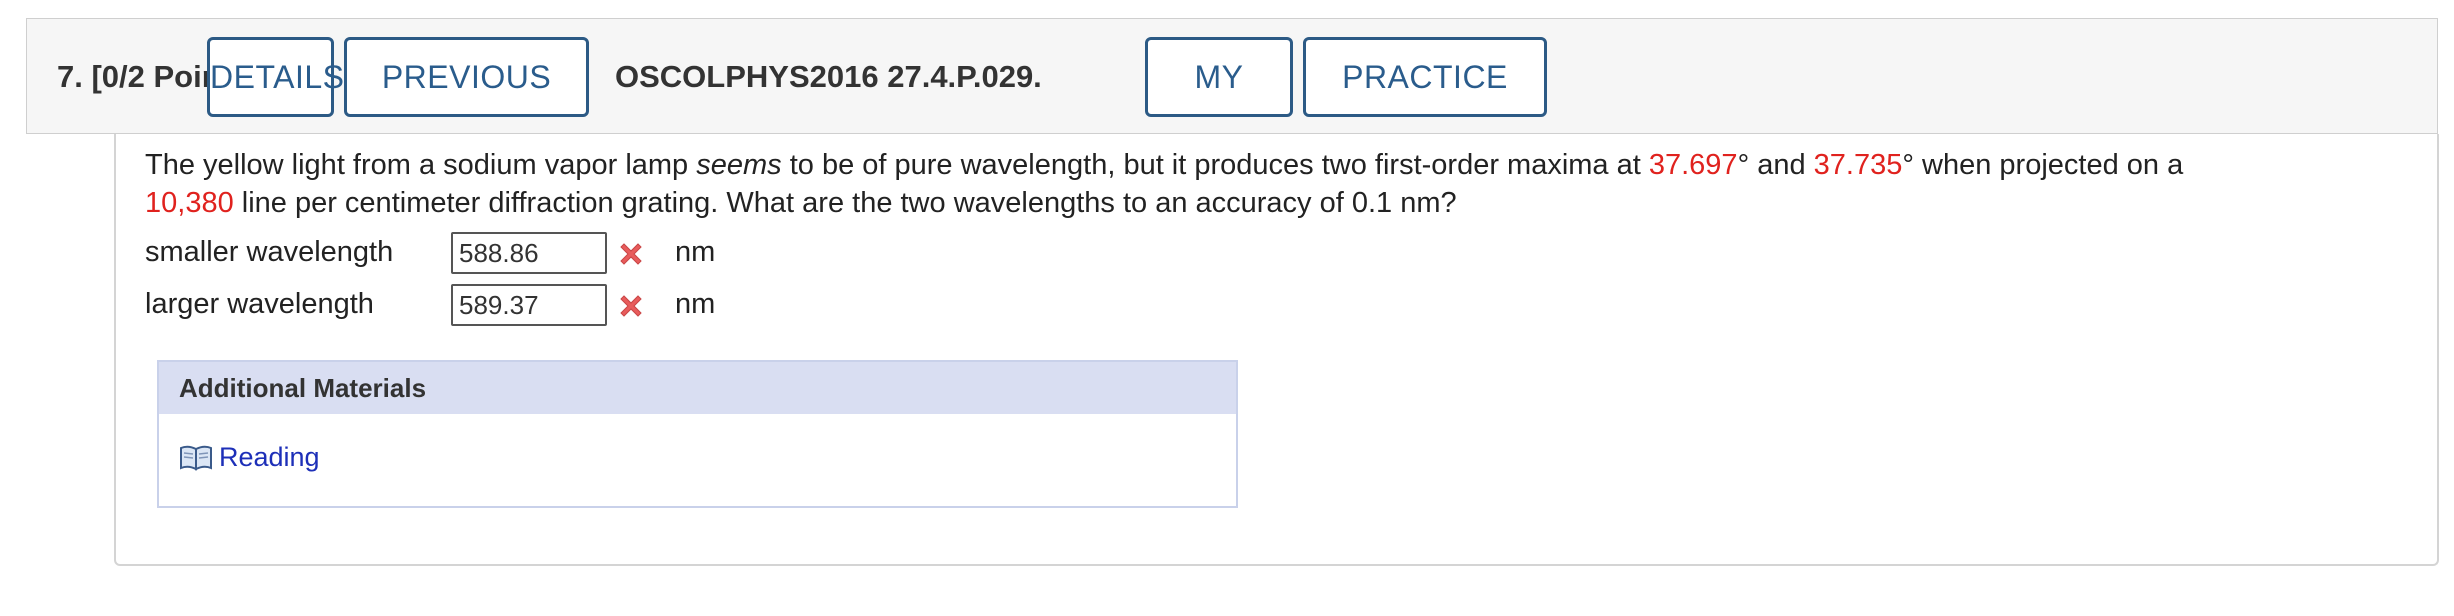 This screenshot has height=616, width=2454. What do you see at coordinates (269, 457) in the screenshot?
I see `reading-link-label: Reading` at bounding box center [269, 457].